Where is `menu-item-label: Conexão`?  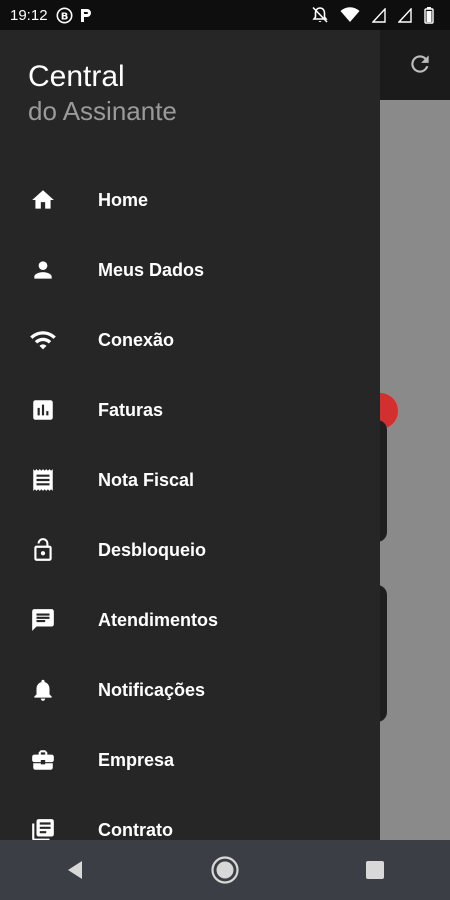
menu-item-label: Conexão is located at coordinates (136, 339).